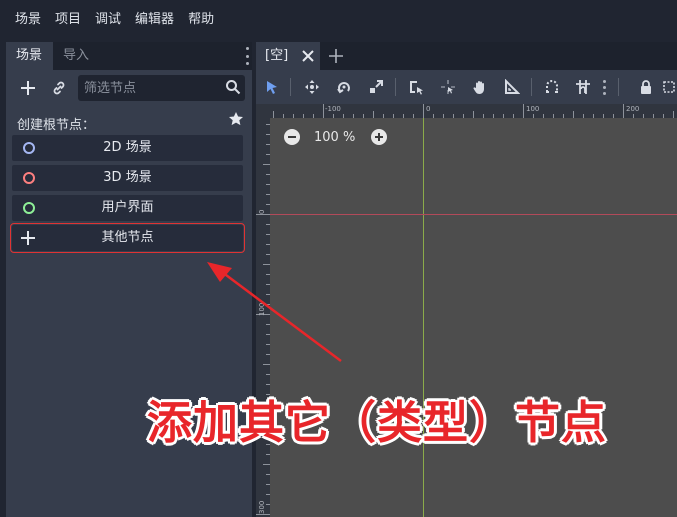 This screenshot has width=677, height=517. What do you see at coordinates (377, 422) in the screenshot?
I see `annotation-text: 添加其它（类型）节点` at bounding box center [377, 422].